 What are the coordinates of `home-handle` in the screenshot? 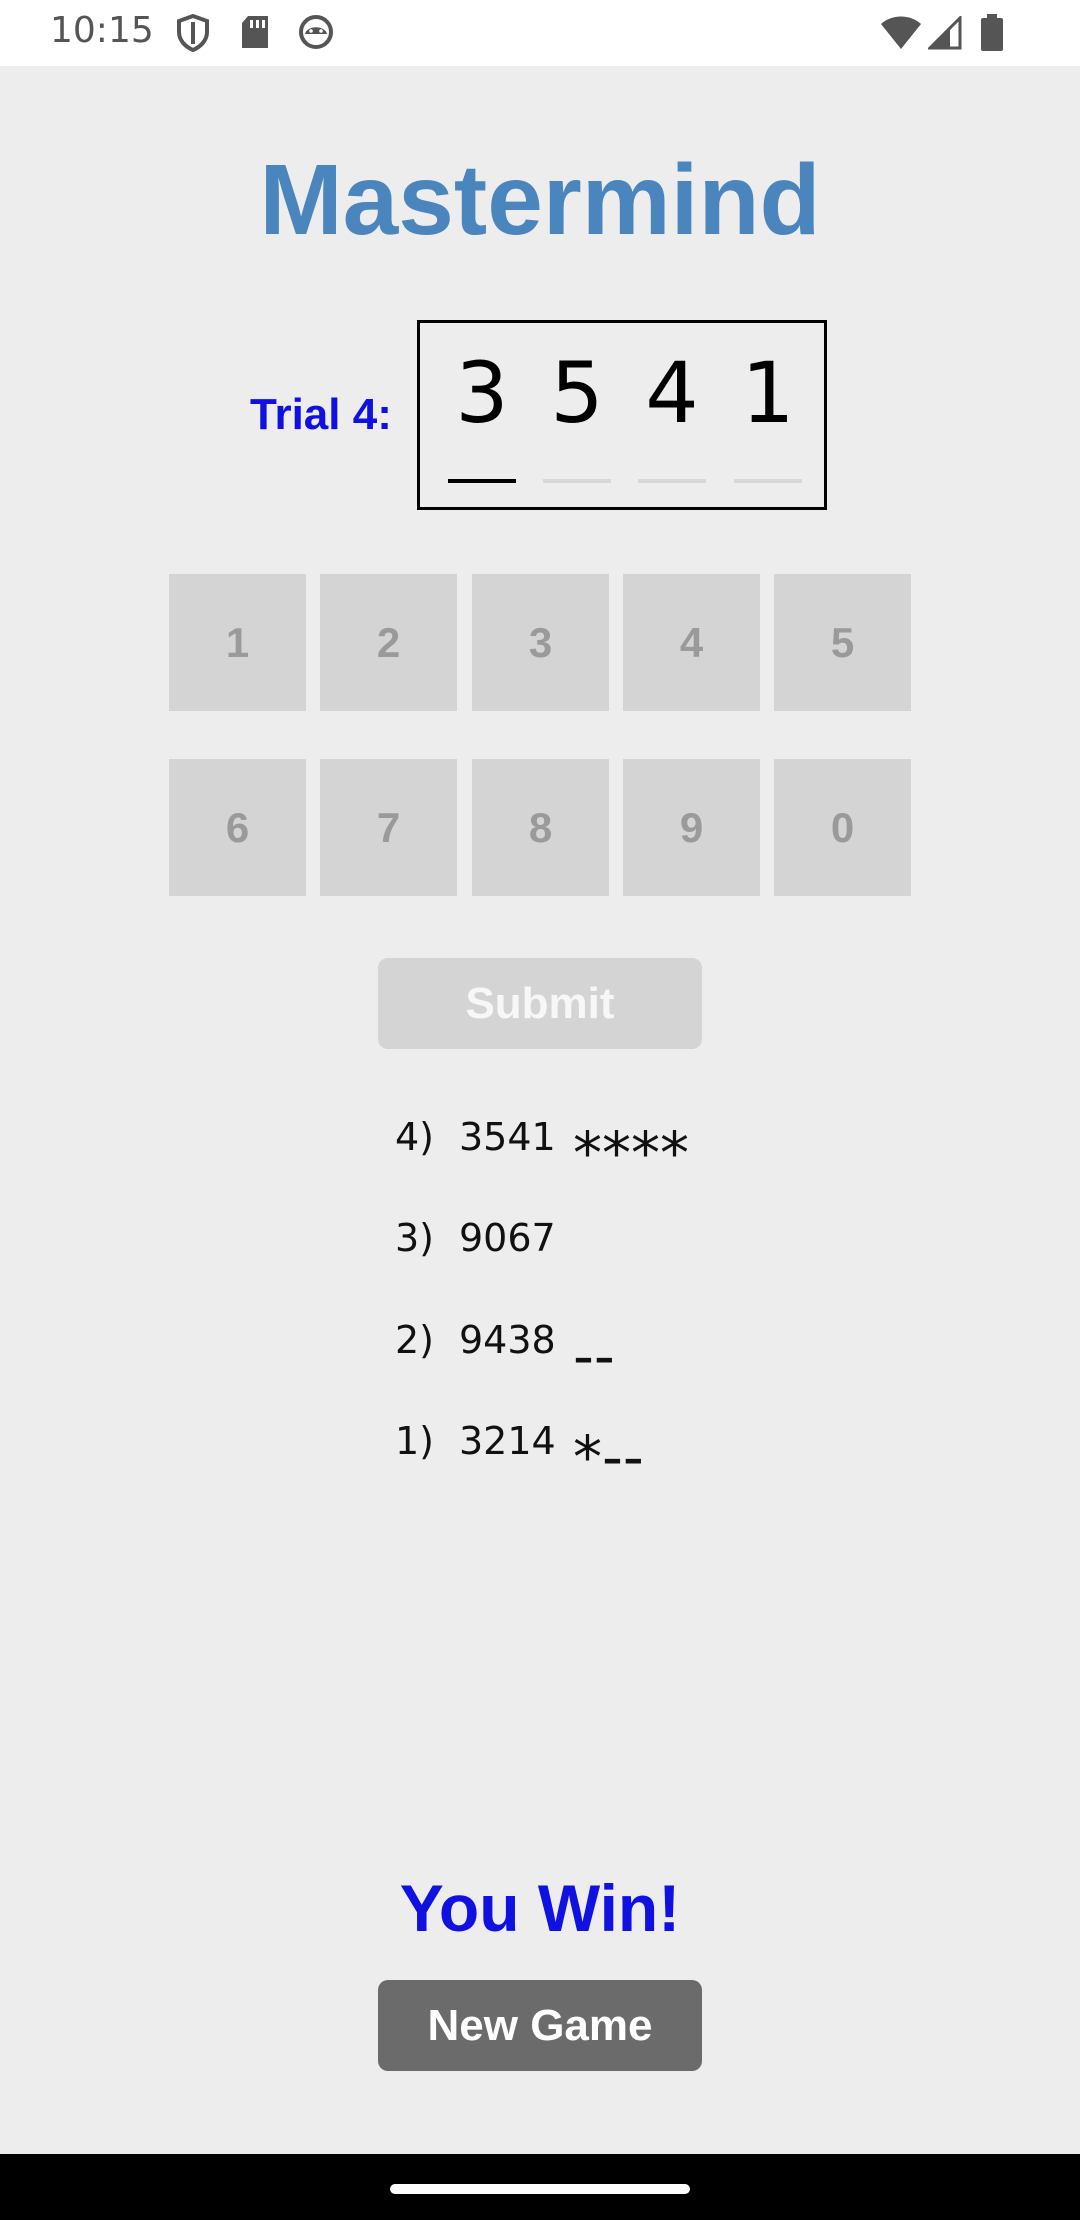 It's located at (540, 2189).